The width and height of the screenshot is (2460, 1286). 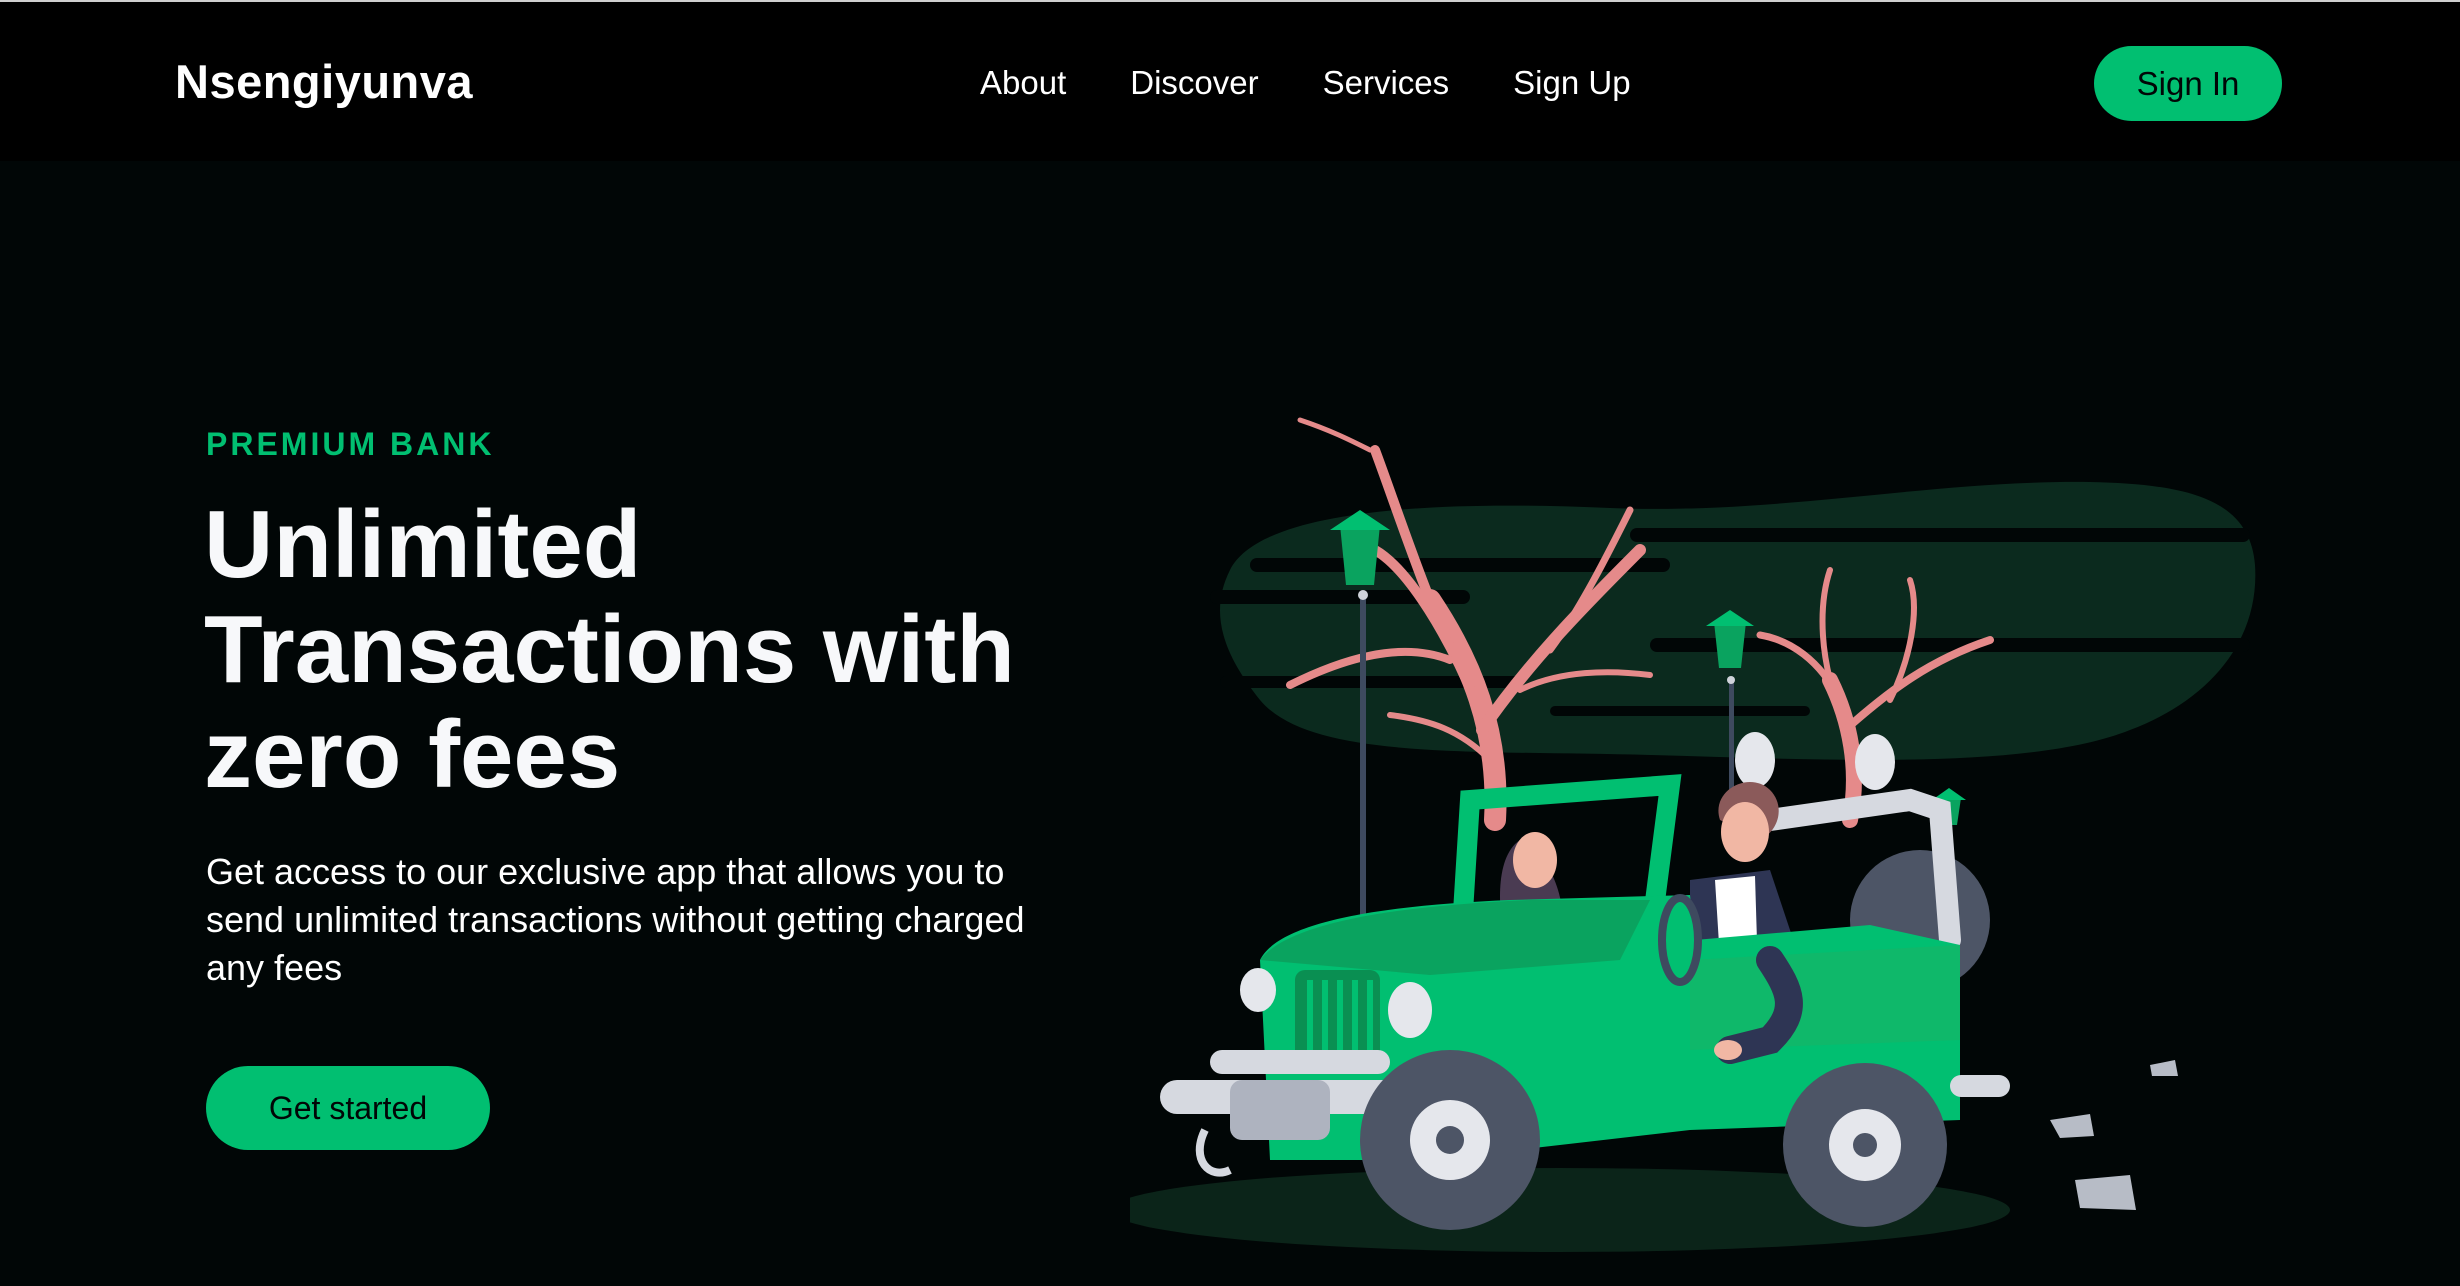 What do you see at coordinates (1386, 83) in the screenshot?
I see `nav-item-services: Services` at bounding box center [1386, 83].